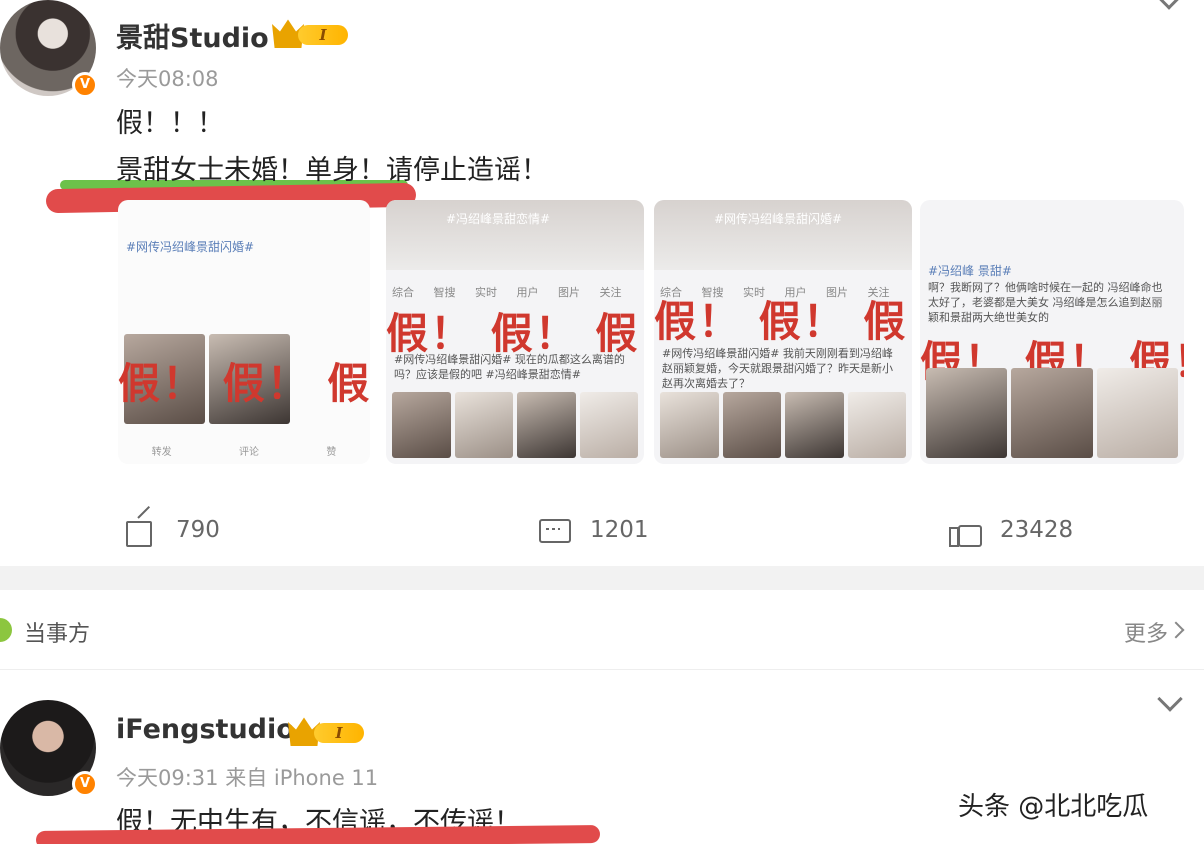 The width and height of the screenshot is (1204, 844). Describe the element at coordinates (57, 634) in the screenshot. I see `section-label: 当事方` at that location.